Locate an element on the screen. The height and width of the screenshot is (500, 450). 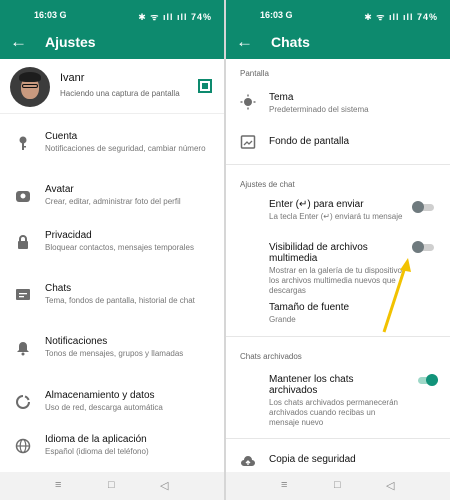
section-header-archived: Chats archivados is located at coordinates (271, 356).